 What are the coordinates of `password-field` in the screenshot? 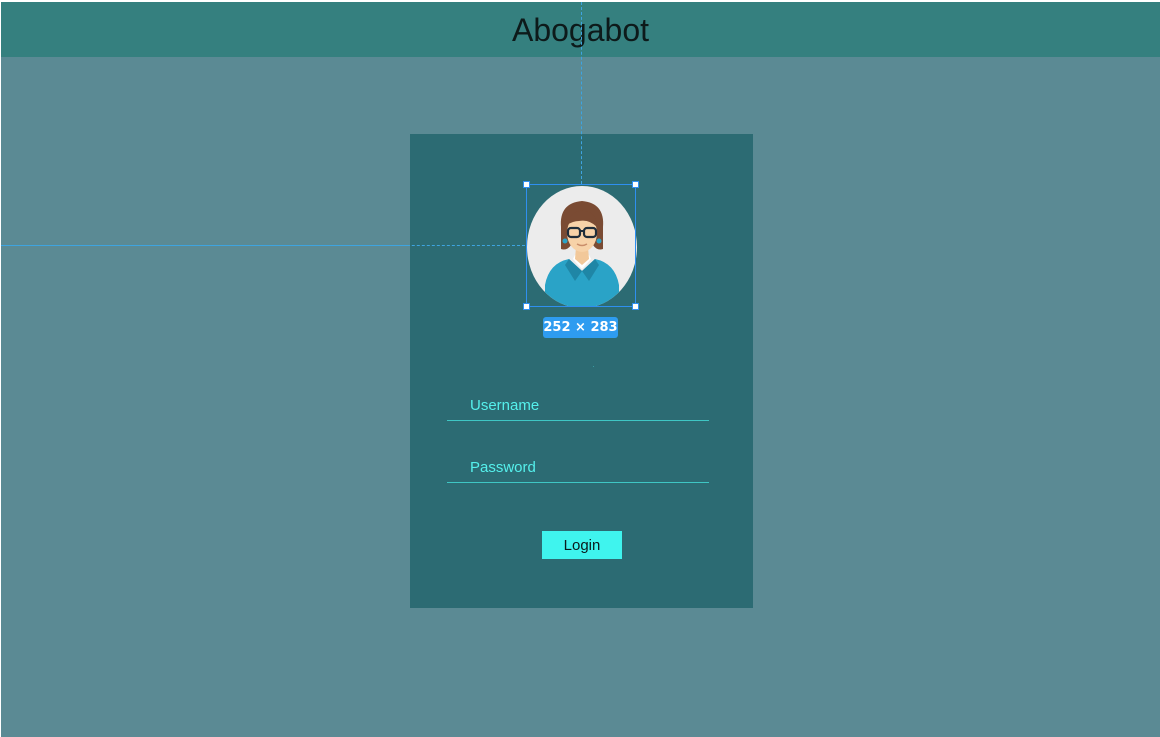 It's located at (578, 468).